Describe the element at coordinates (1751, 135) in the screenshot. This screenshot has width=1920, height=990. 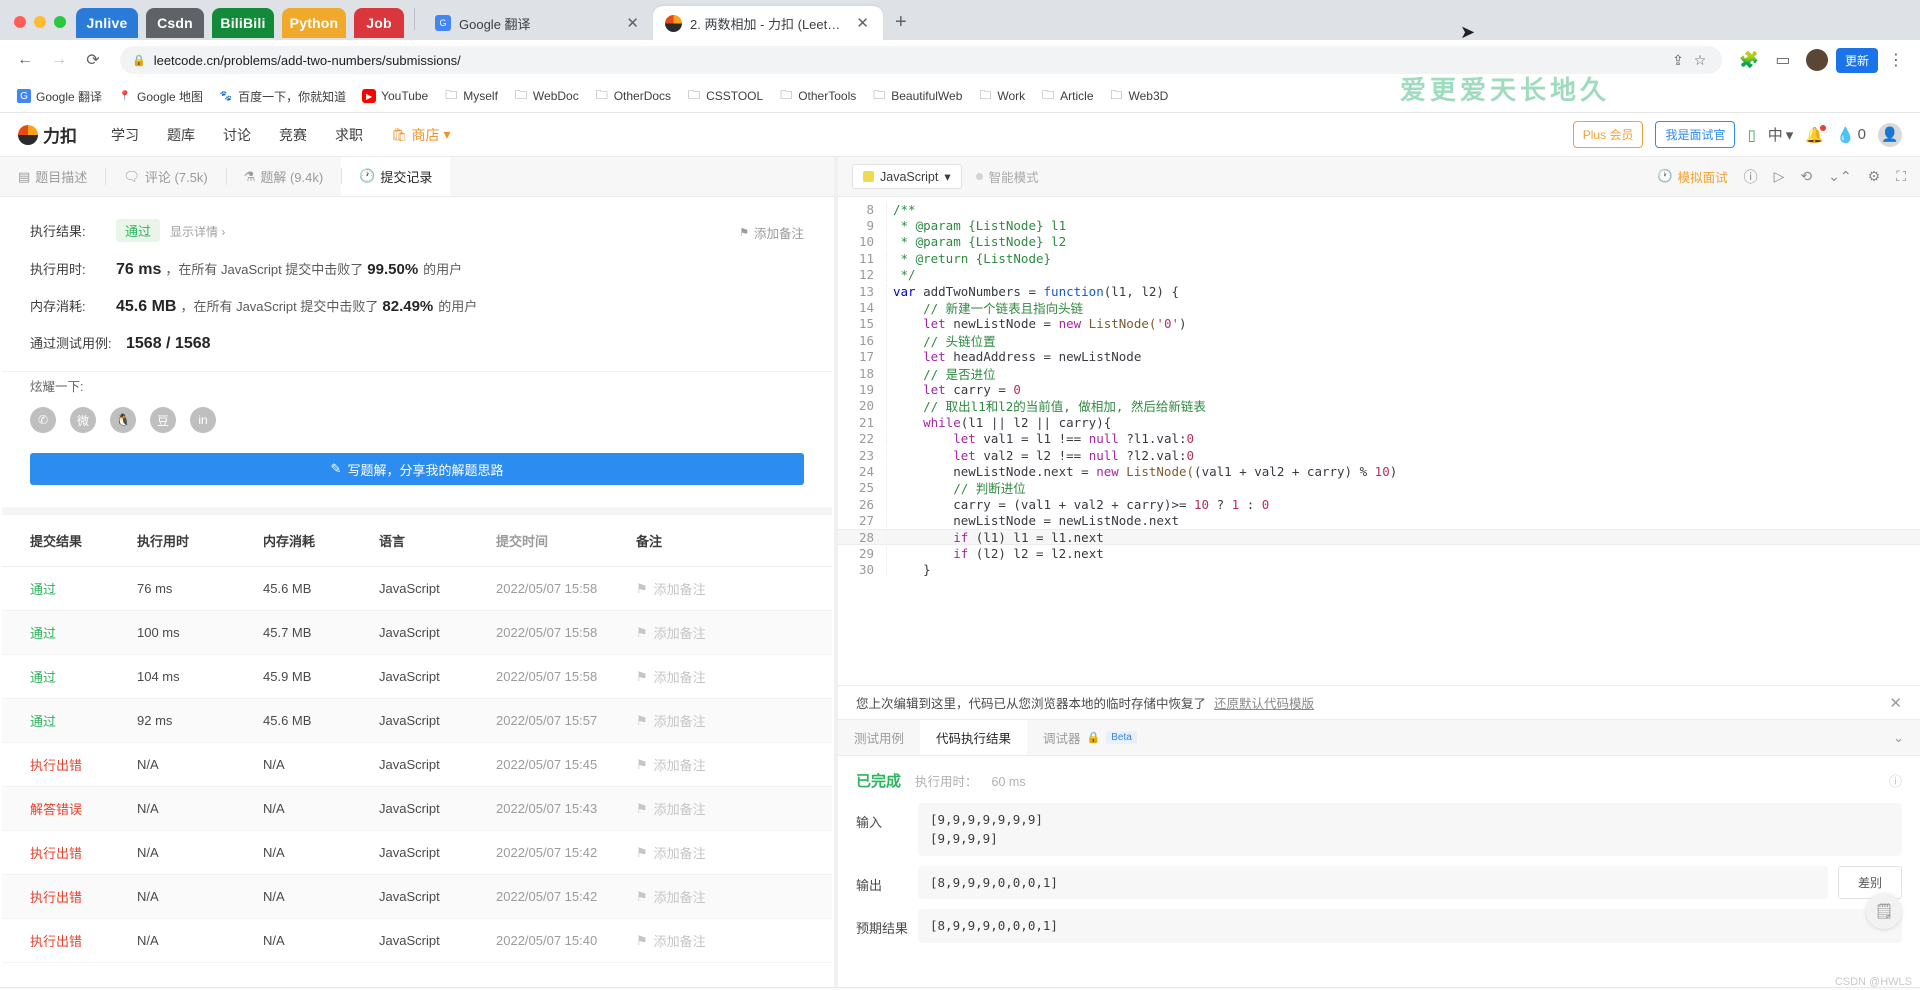
I see `mobile-app-icon: ▯` at that location.